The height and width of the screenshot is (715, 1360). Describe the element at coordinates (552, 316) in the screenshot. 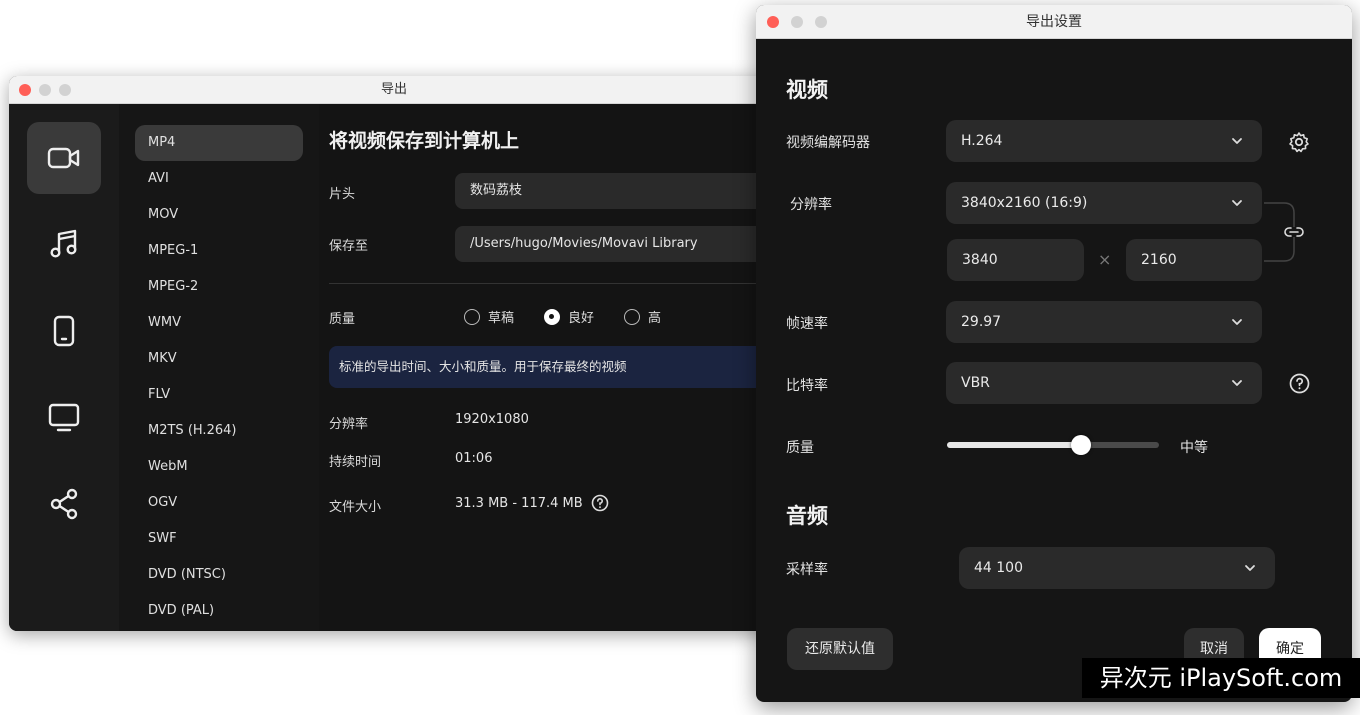

I see `radio-circle-selected` at that location.